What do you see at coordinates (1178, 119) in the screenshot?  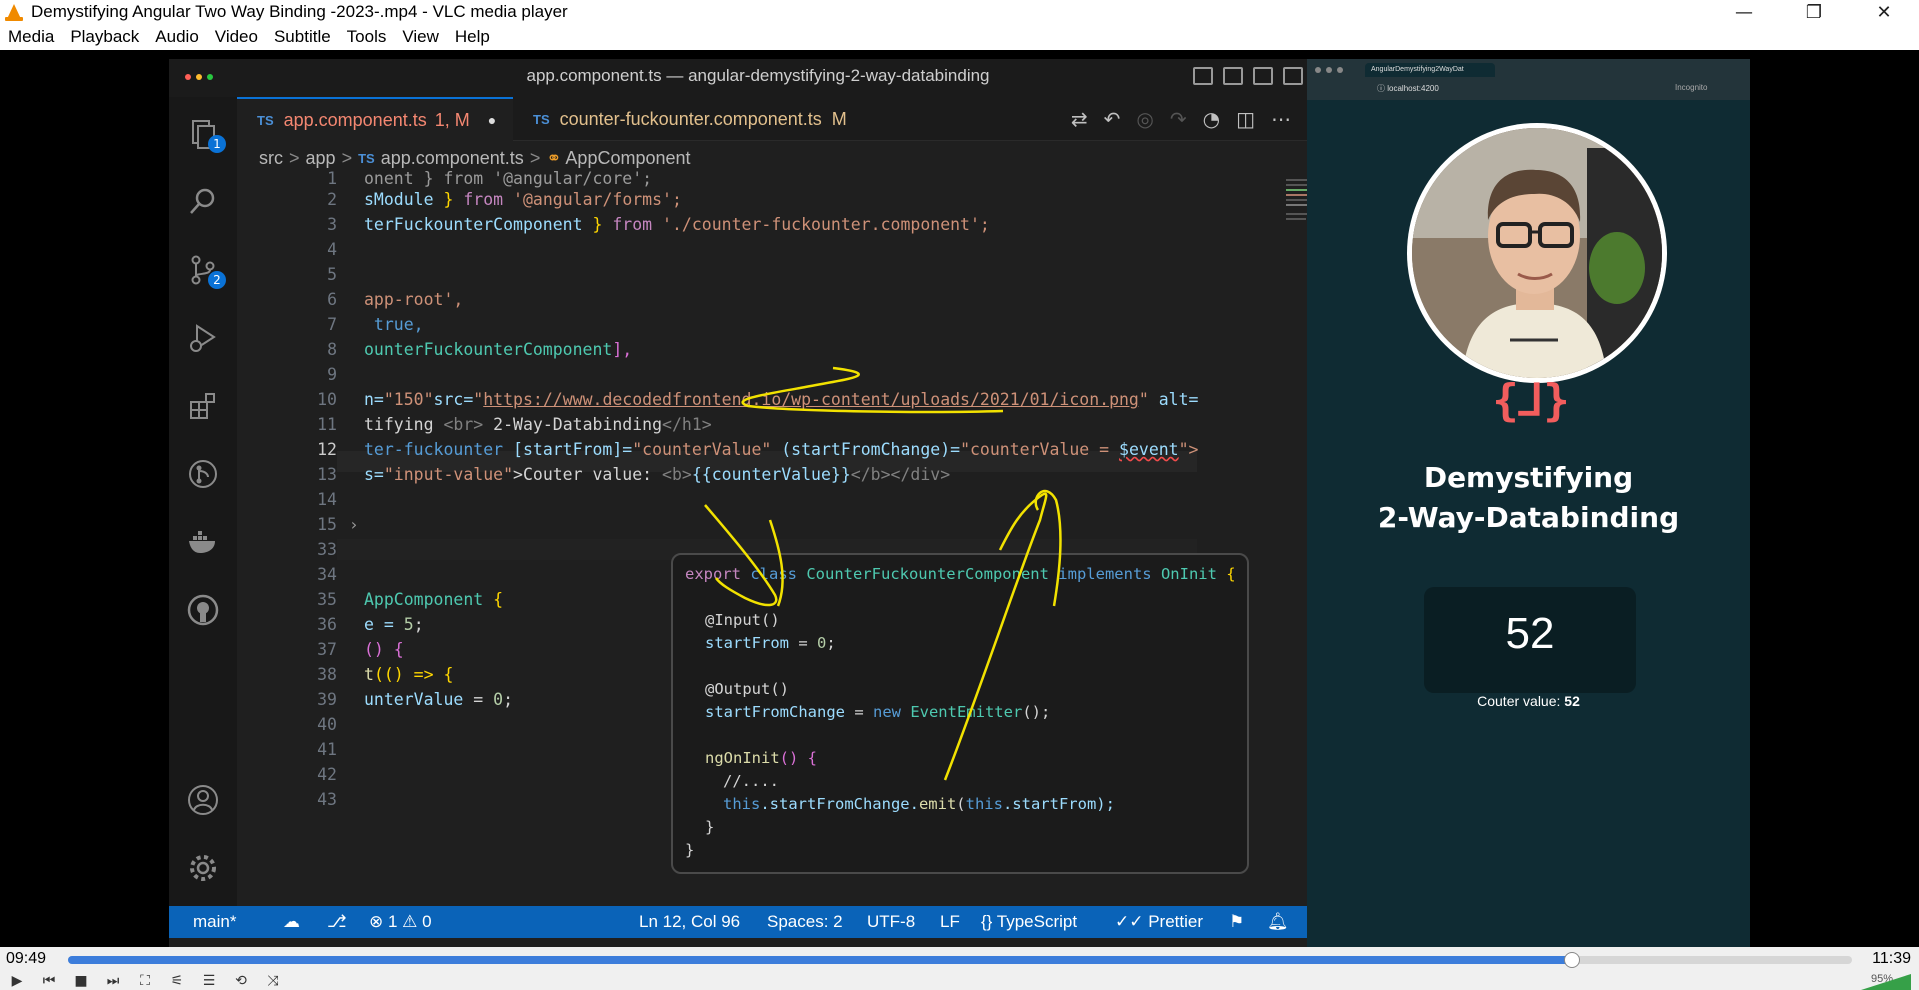 I see `next-change-icon: ↷` at bounding box center [1178, 119].